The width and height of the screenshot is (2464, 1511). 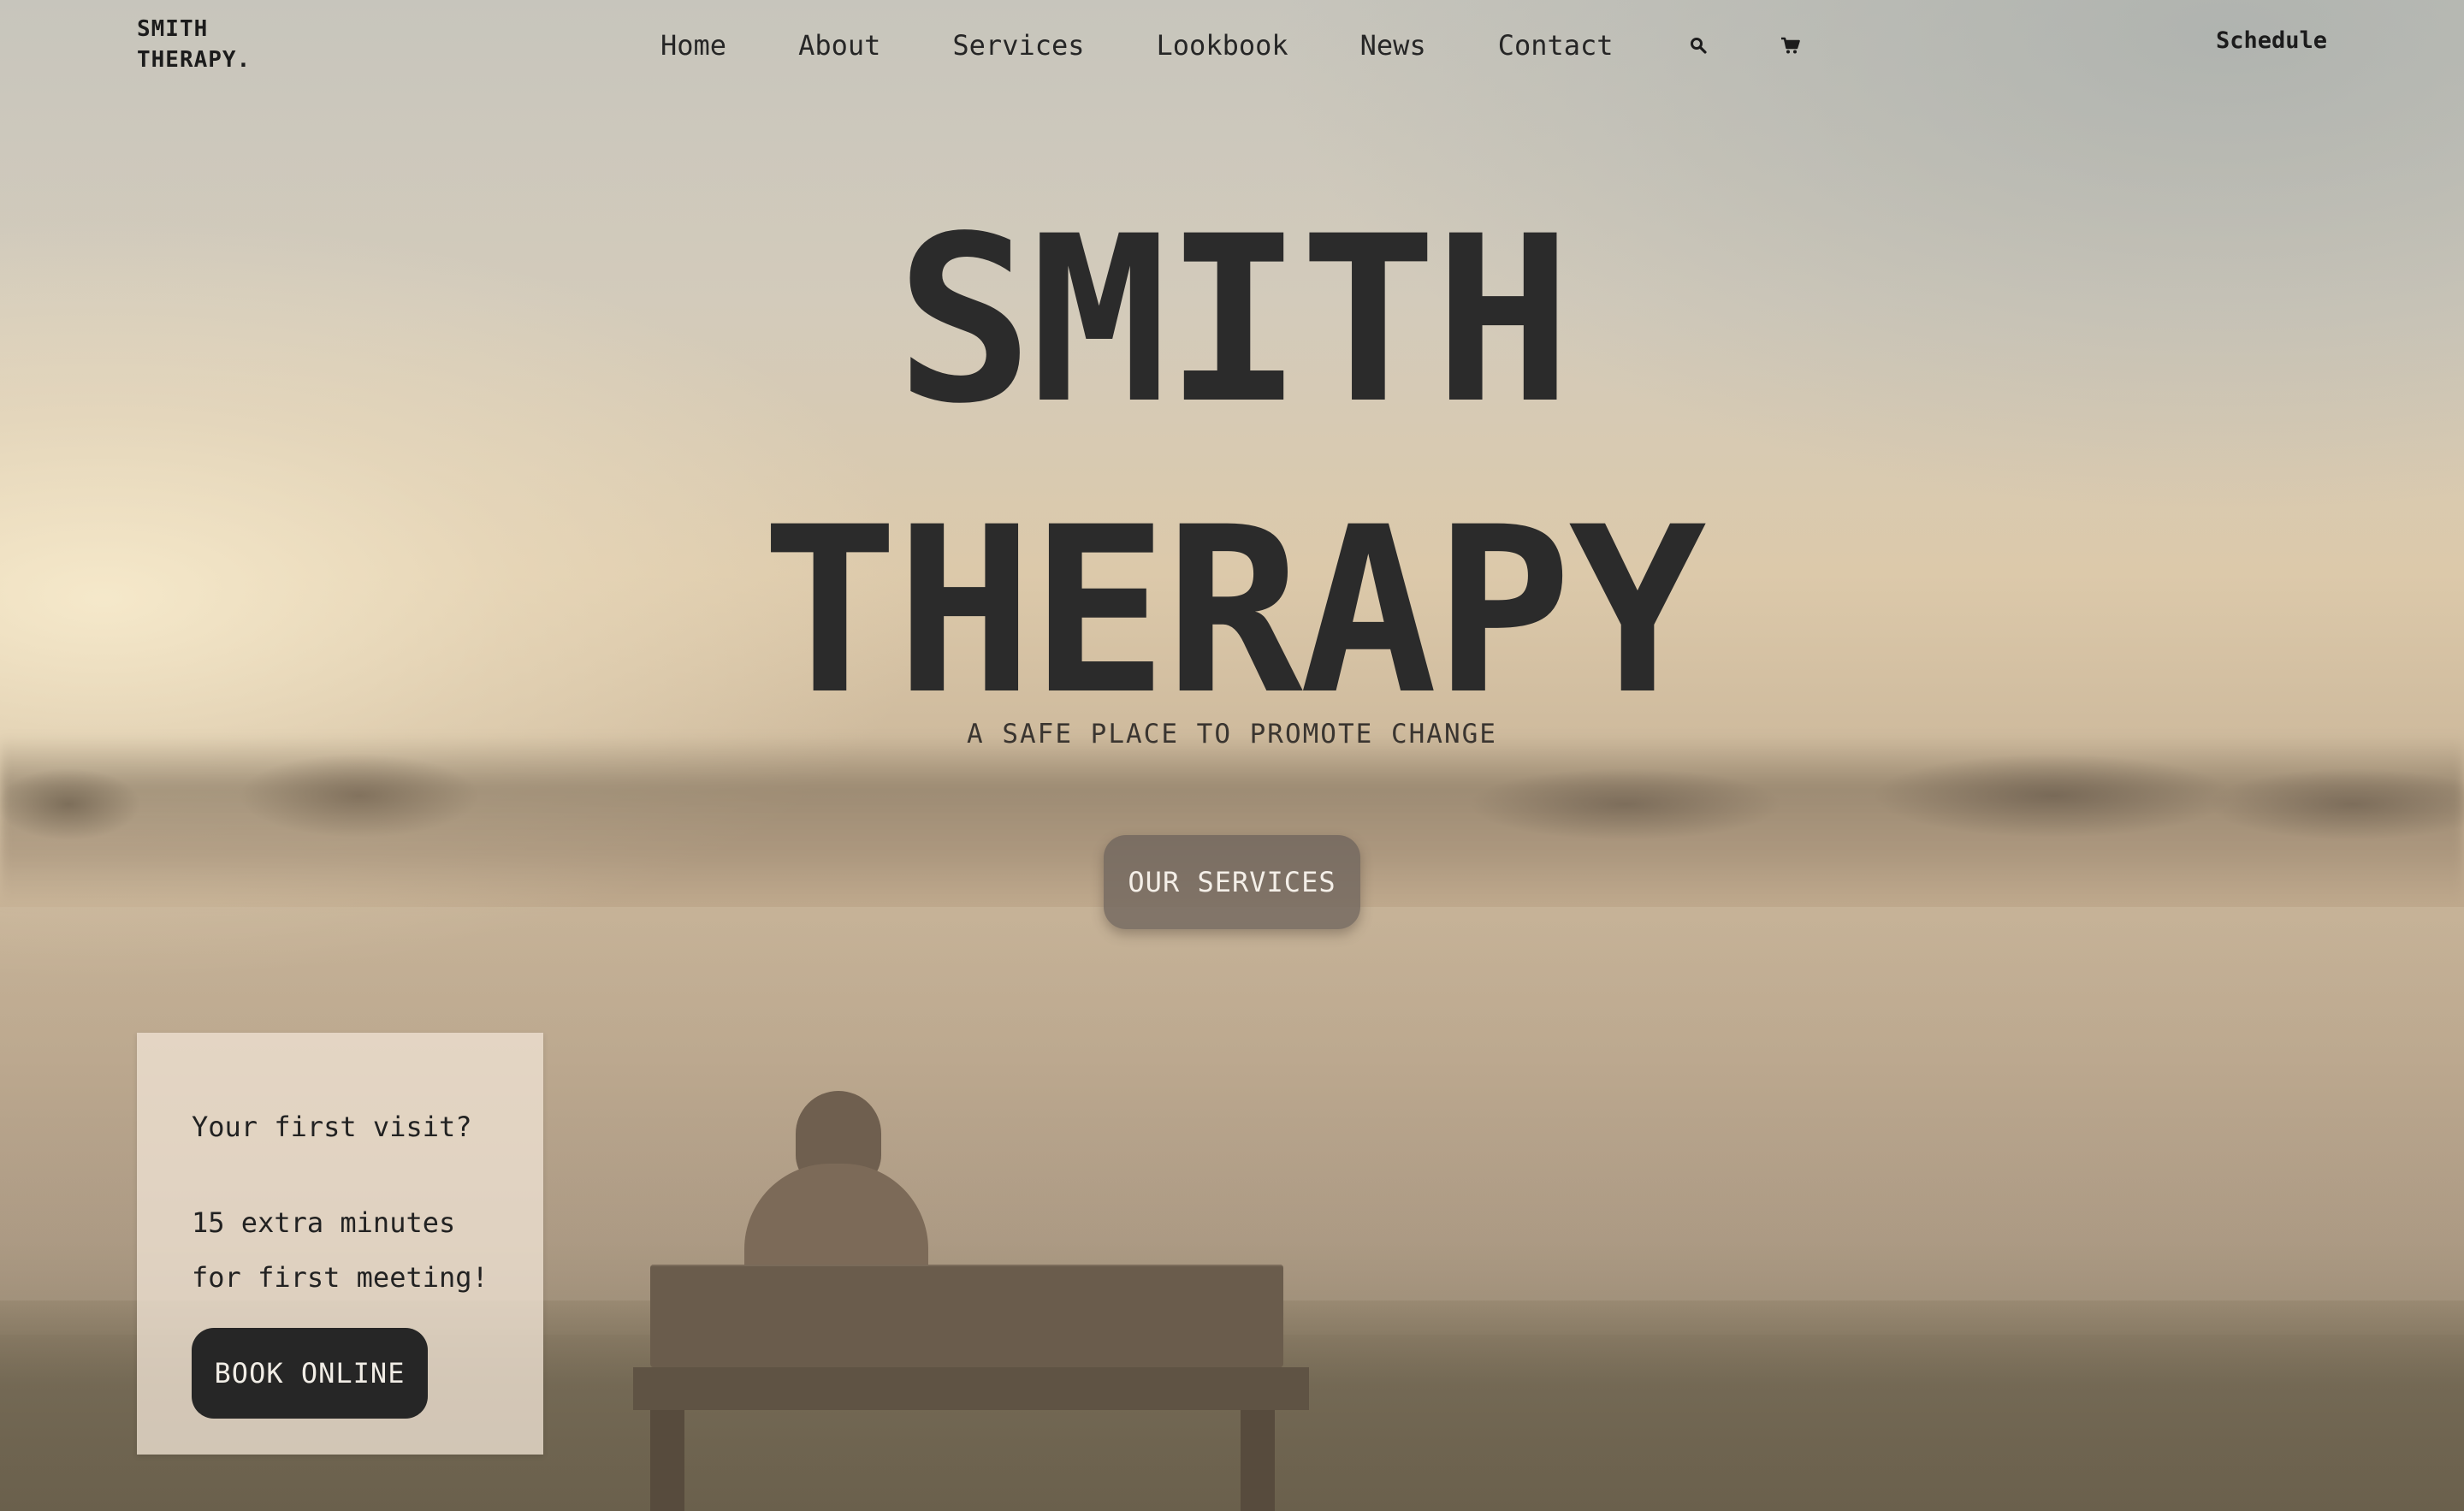 I want to click on bench-back, so click(x=966, y=1316).